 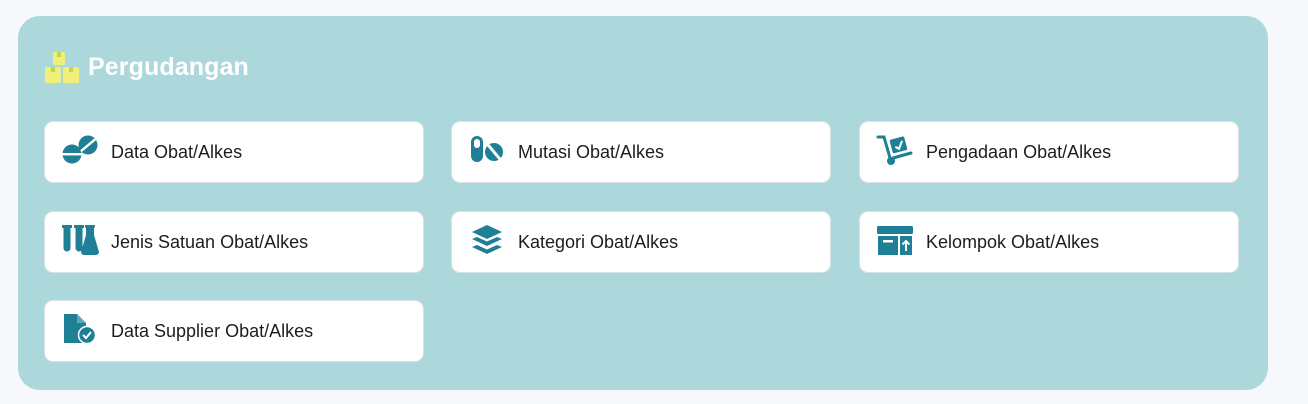 What do you see at coordinates (598, 242) in the screenshot?
I see `menu-label: Kategori Obat/Alkes` at bounding box center [598, 242].